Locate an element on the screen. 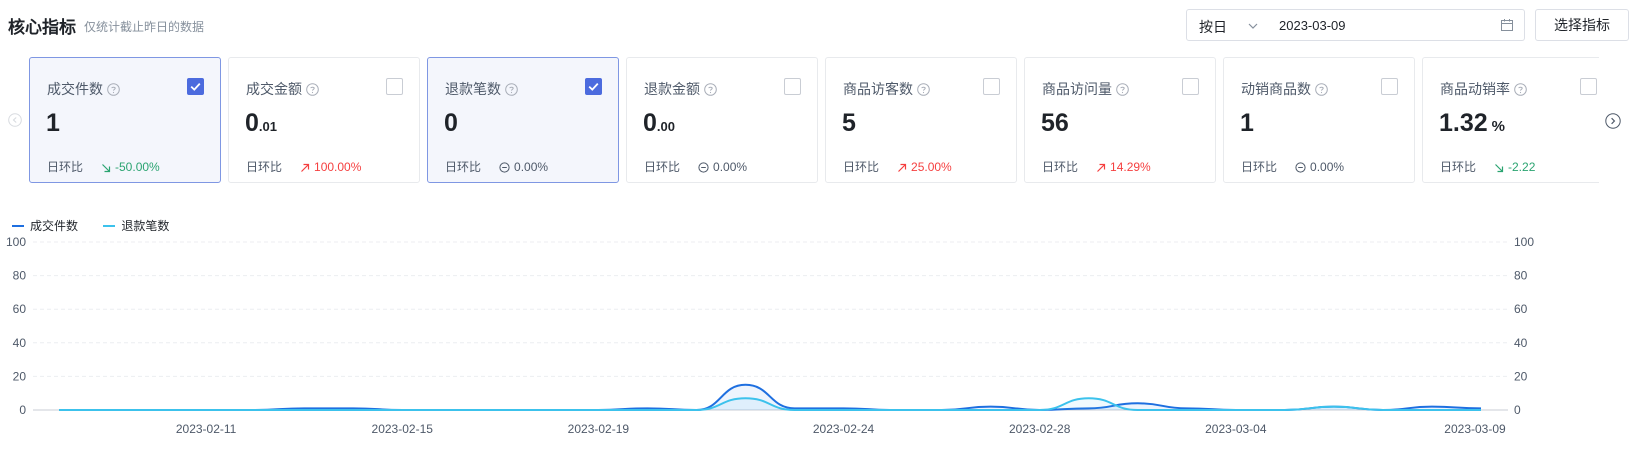  y-tick-label-left: 100 is located at coordinates (16, 242).